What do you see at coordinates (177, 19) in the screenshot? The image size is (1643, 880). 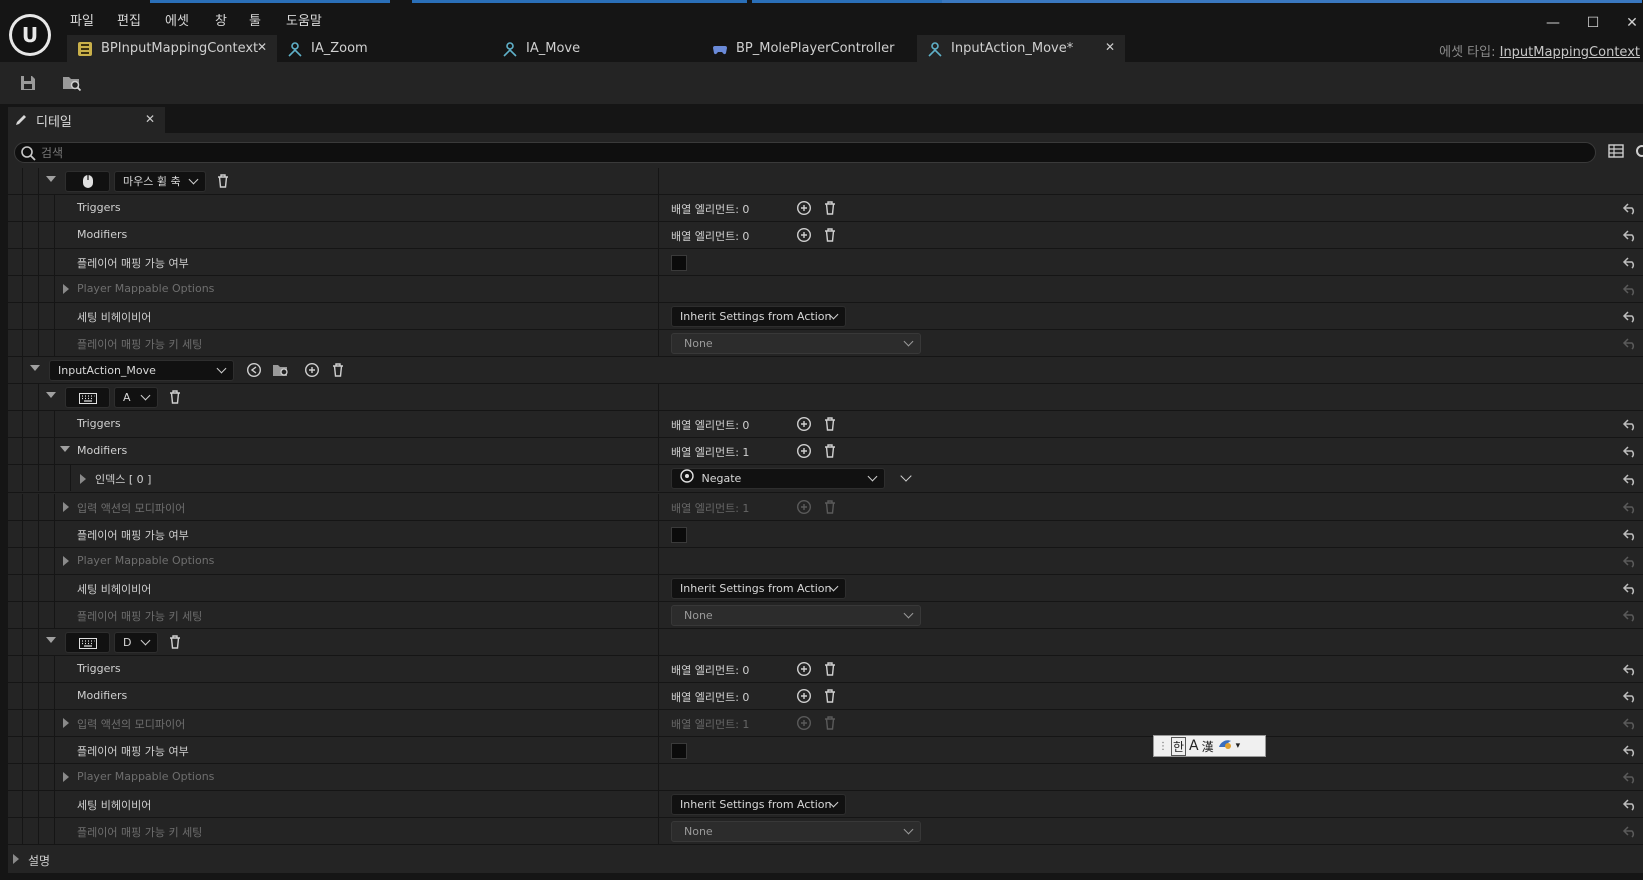 I see `menu-asset: 에셋` at bounding box center [177, 19].